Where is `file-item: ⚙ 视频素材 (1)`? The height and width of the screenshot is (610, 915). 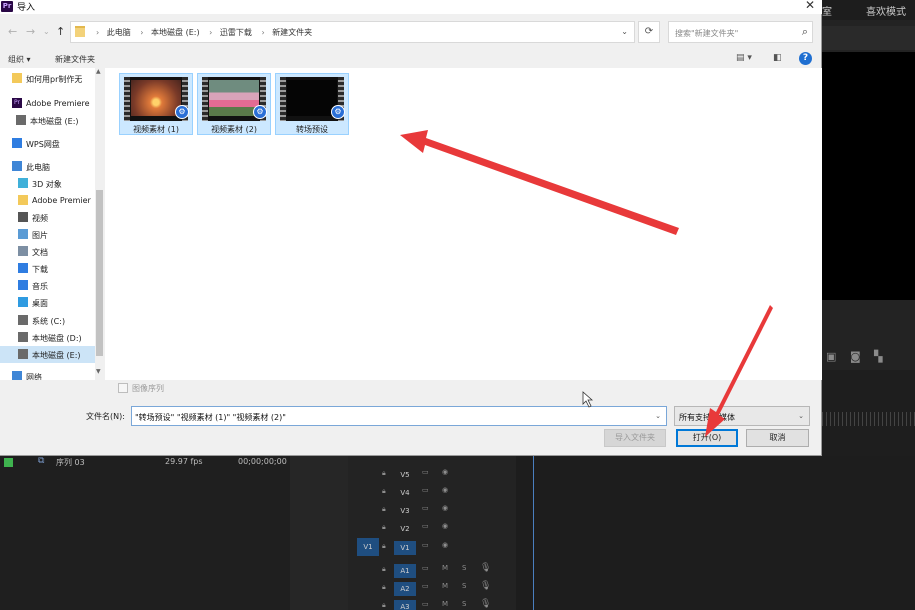 file-item: ⚙ 视频素材 (1) is located at coordinates (156, 104).